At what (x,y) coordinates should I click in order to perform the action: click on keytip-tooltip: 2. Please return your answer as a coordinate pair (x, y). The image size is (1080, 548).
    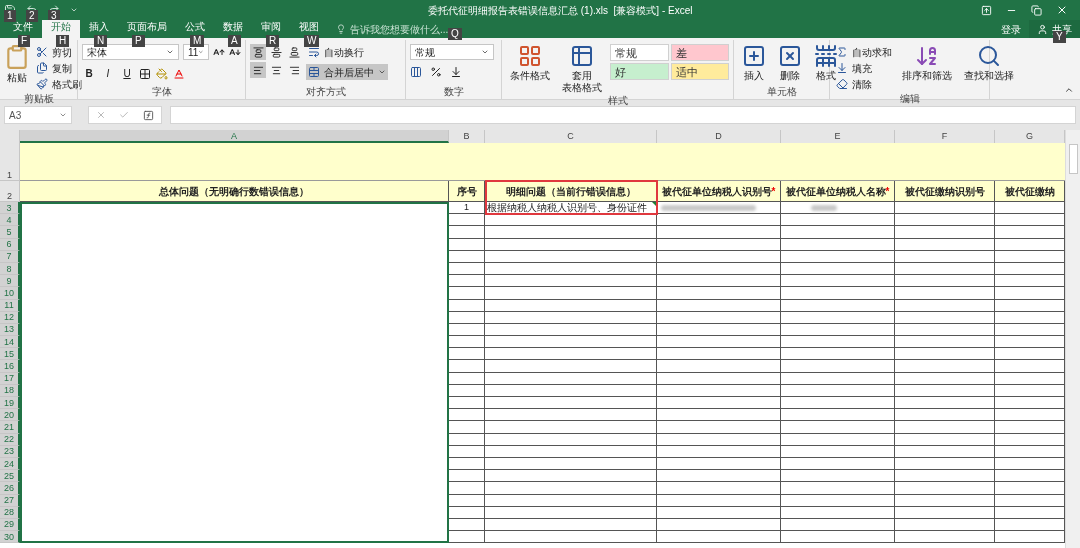
    Looking at the image, I should click on (32, 16).